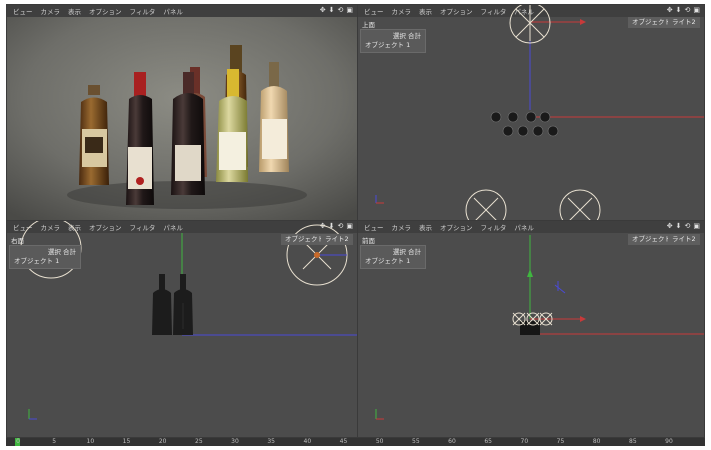 This screenshot has width=711, height=450. Describe the element at coordinates (349, 10) in the screenshot. I see `maximize-icon: ▣` at that location.